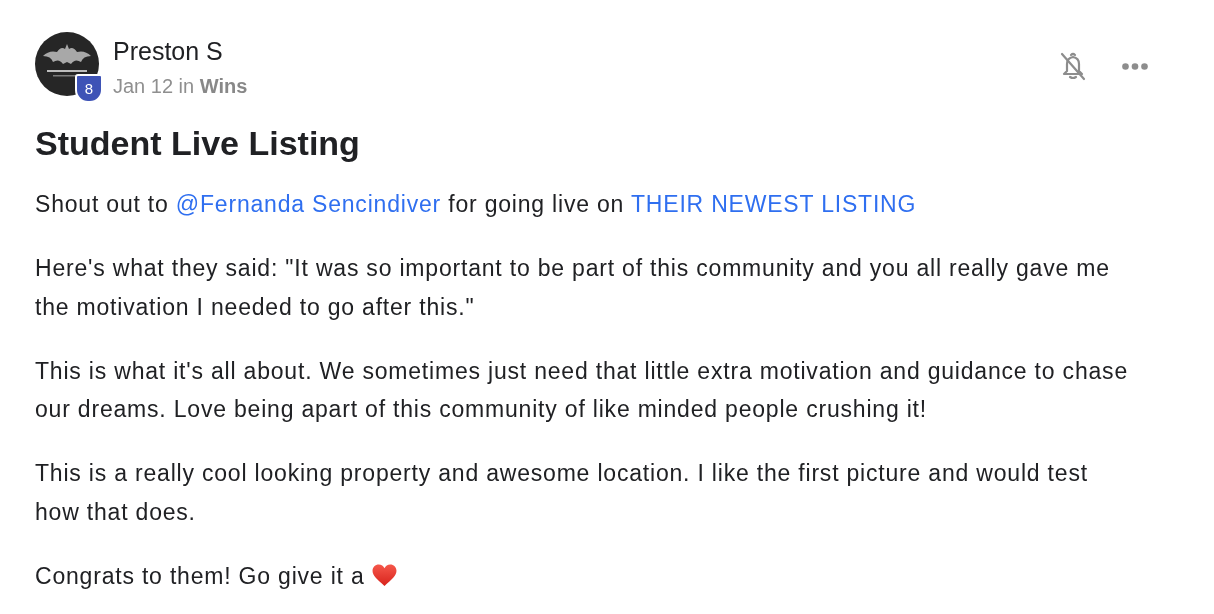 Image resolution: width=1214 pixels, height=614 pixels. What do you see at coordinates (384, 575) in the screenshot?
I see `heart-icon` at bounding box center [384, 575].